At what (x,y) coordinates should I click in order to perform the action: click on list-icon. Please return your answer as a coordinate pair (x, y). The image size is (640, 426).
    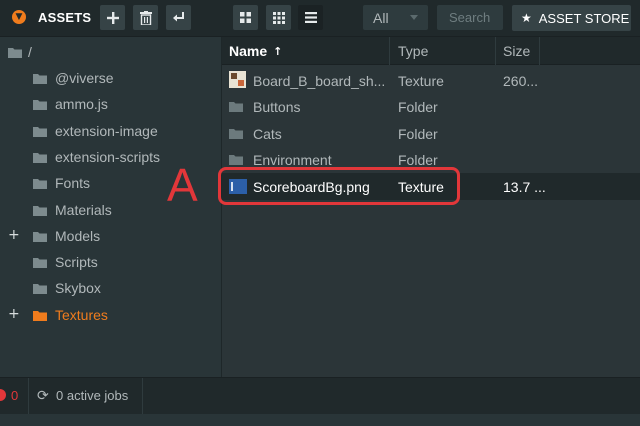
    Looking at the image, I should click on (310, 17).